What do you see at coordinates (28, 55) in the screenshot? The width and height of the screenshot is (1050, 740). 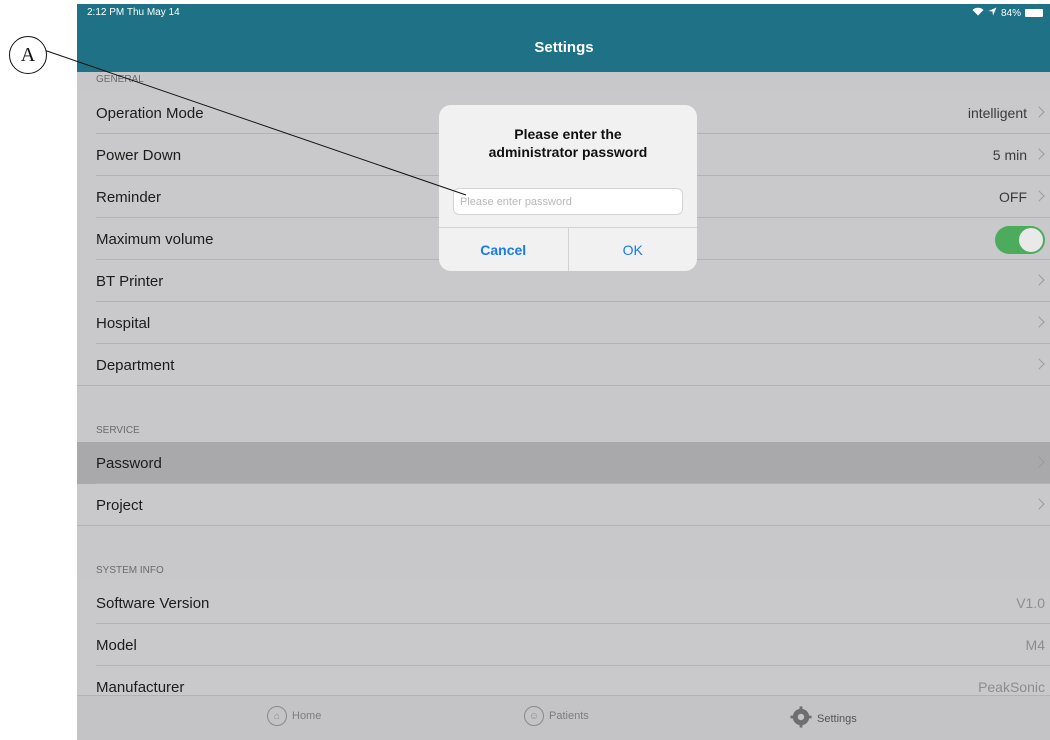 I see `callout-label: A` at bounding box center [28, 55].